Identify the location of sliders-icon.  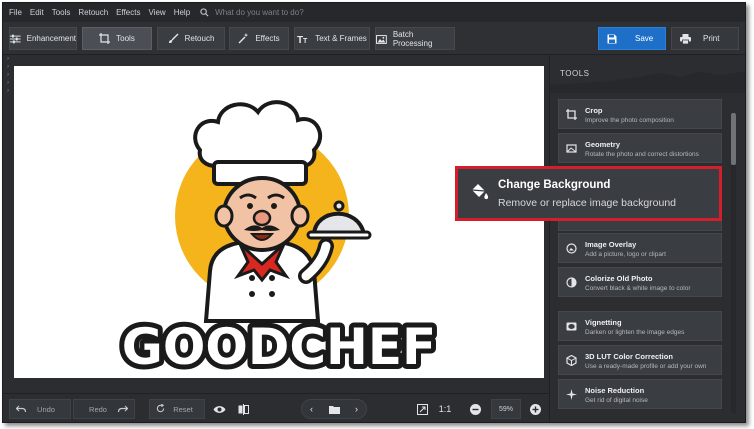
(15, 38).